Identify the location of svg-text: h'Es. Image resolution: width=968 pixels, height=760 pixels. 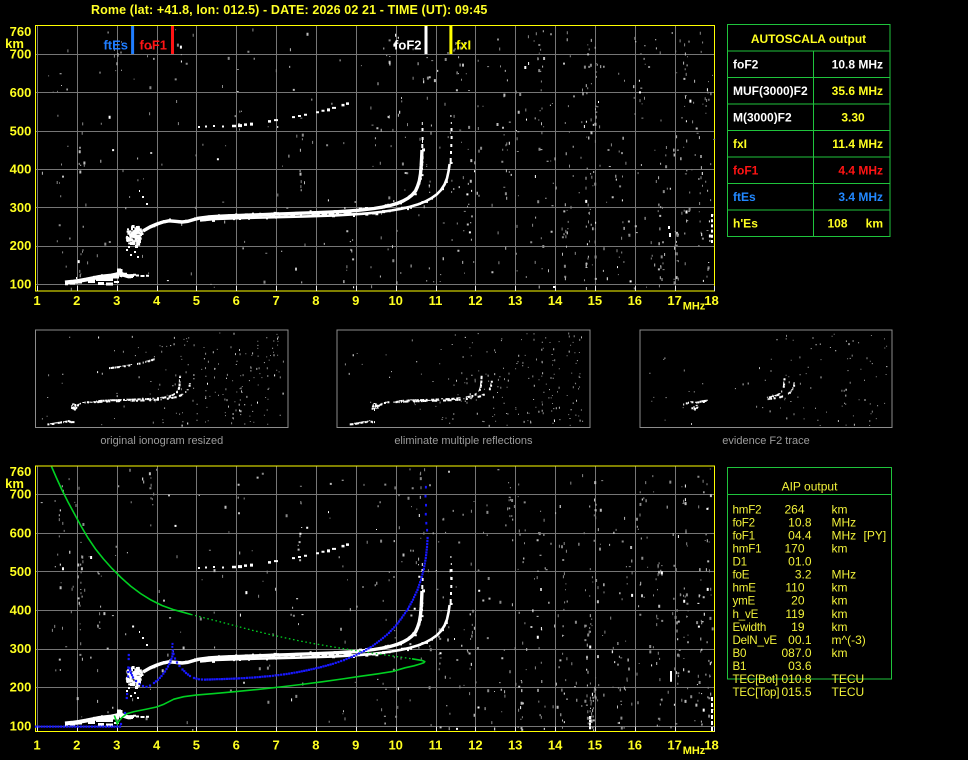
(745, 224).